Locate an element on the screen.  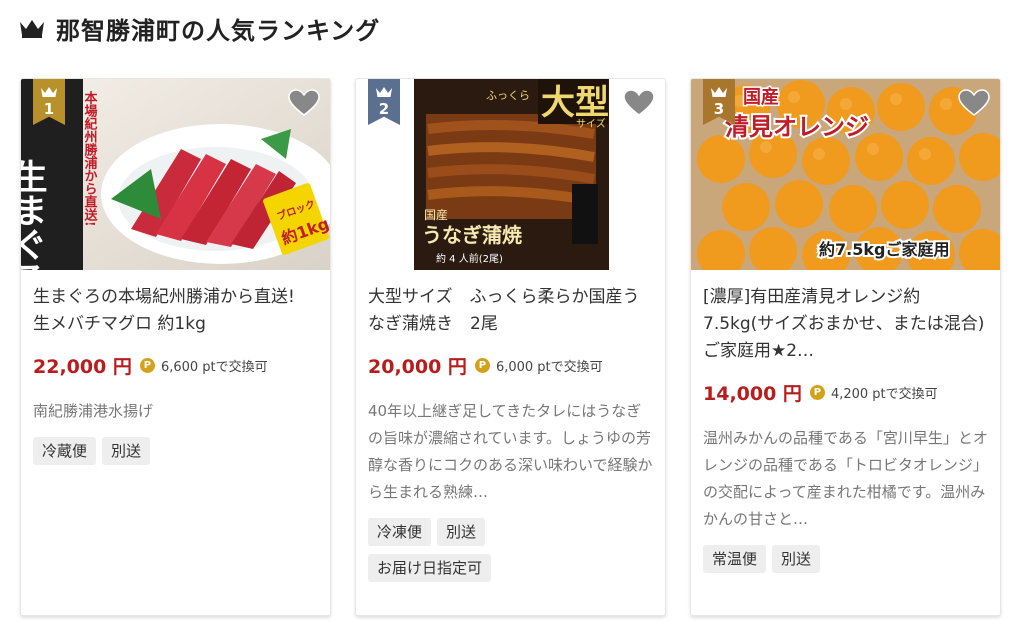
overlay-weight: 約7.5kgご家庭用 is located at coordinates (884, 249).